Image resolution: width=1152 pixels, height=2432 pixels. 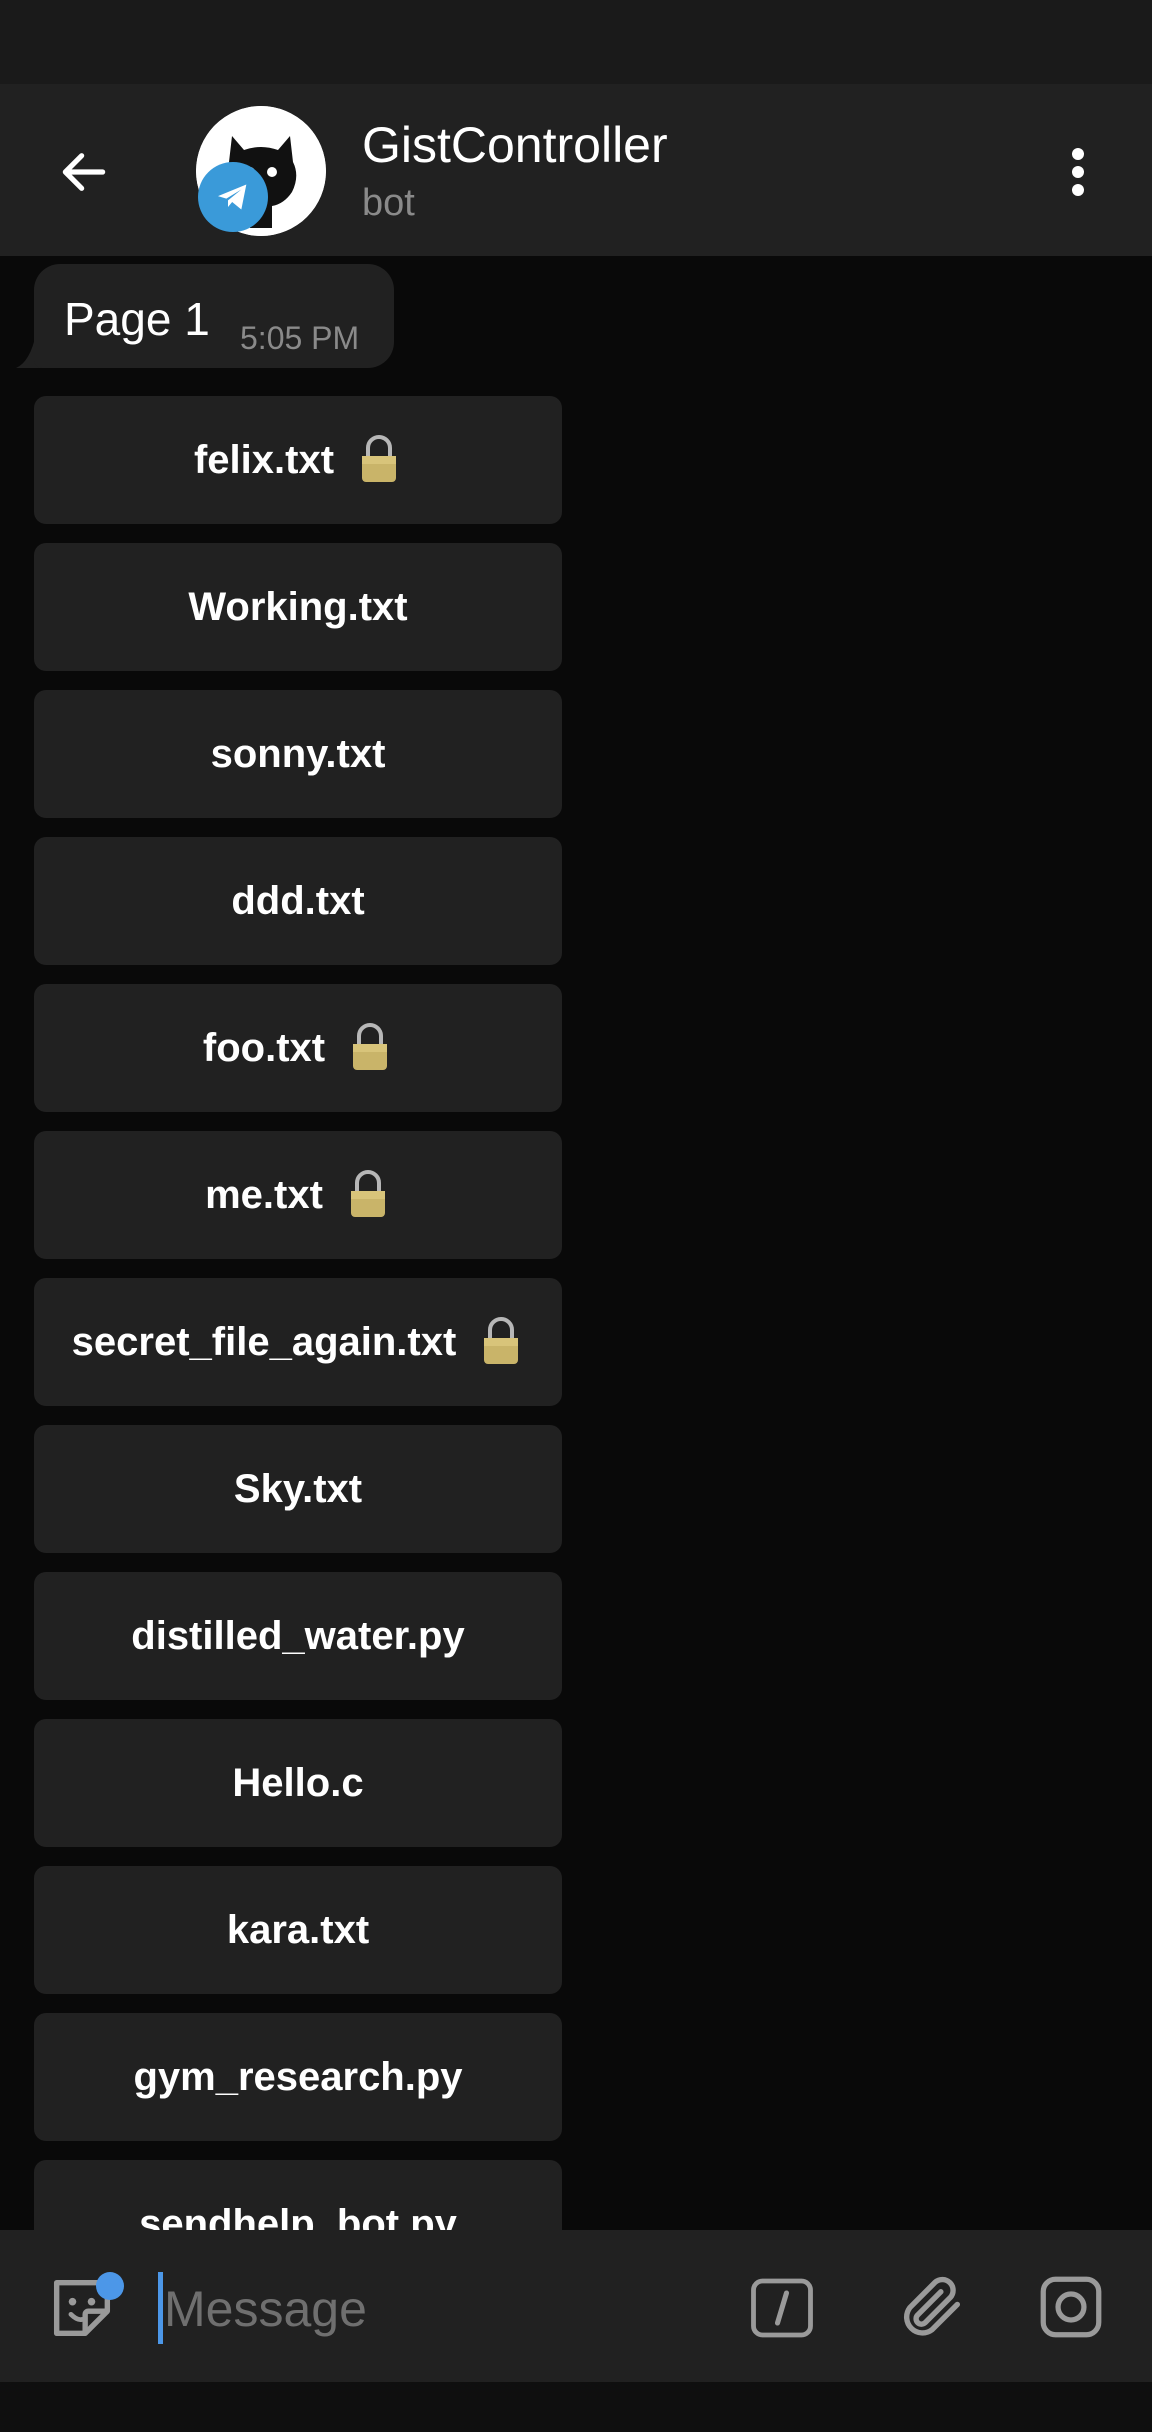 I want to click on keyboard-button-label: gym_research.py, so click(x=298, y=2076).